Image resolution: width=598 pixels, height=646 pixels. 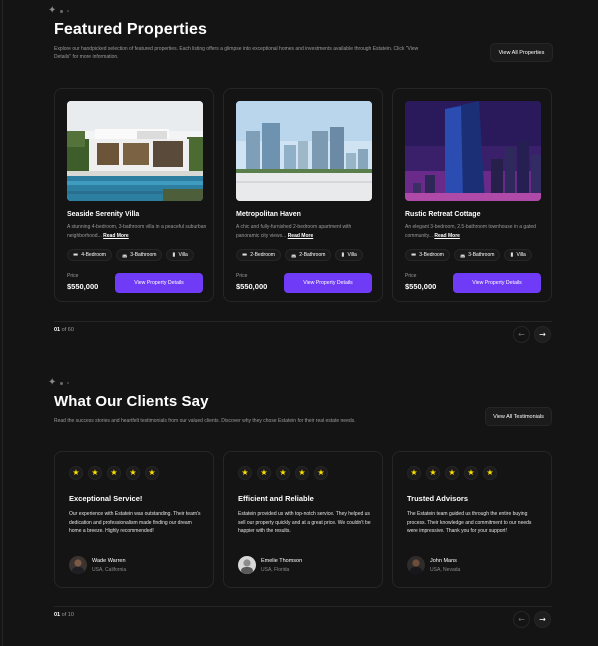 What do you see at coordinates (109, 561) in the screenshot?
I see `client-name: Wade Warren` at bounding box center [109, 561].